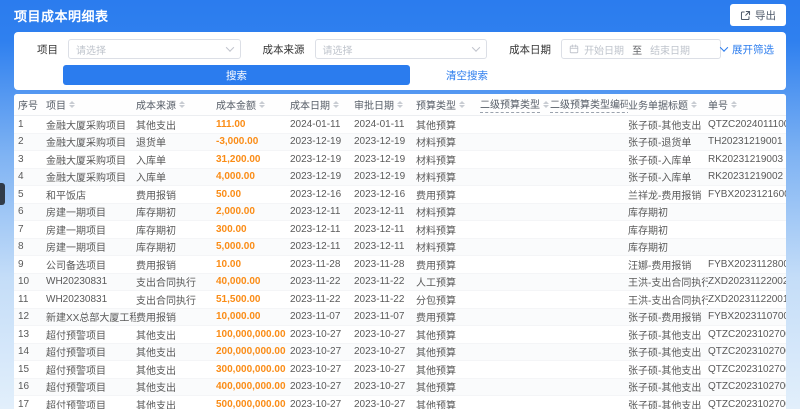  Describe the element at coordinates (385, 104) in the screenshot. I see `col-header-5: 审批日期` at that location.